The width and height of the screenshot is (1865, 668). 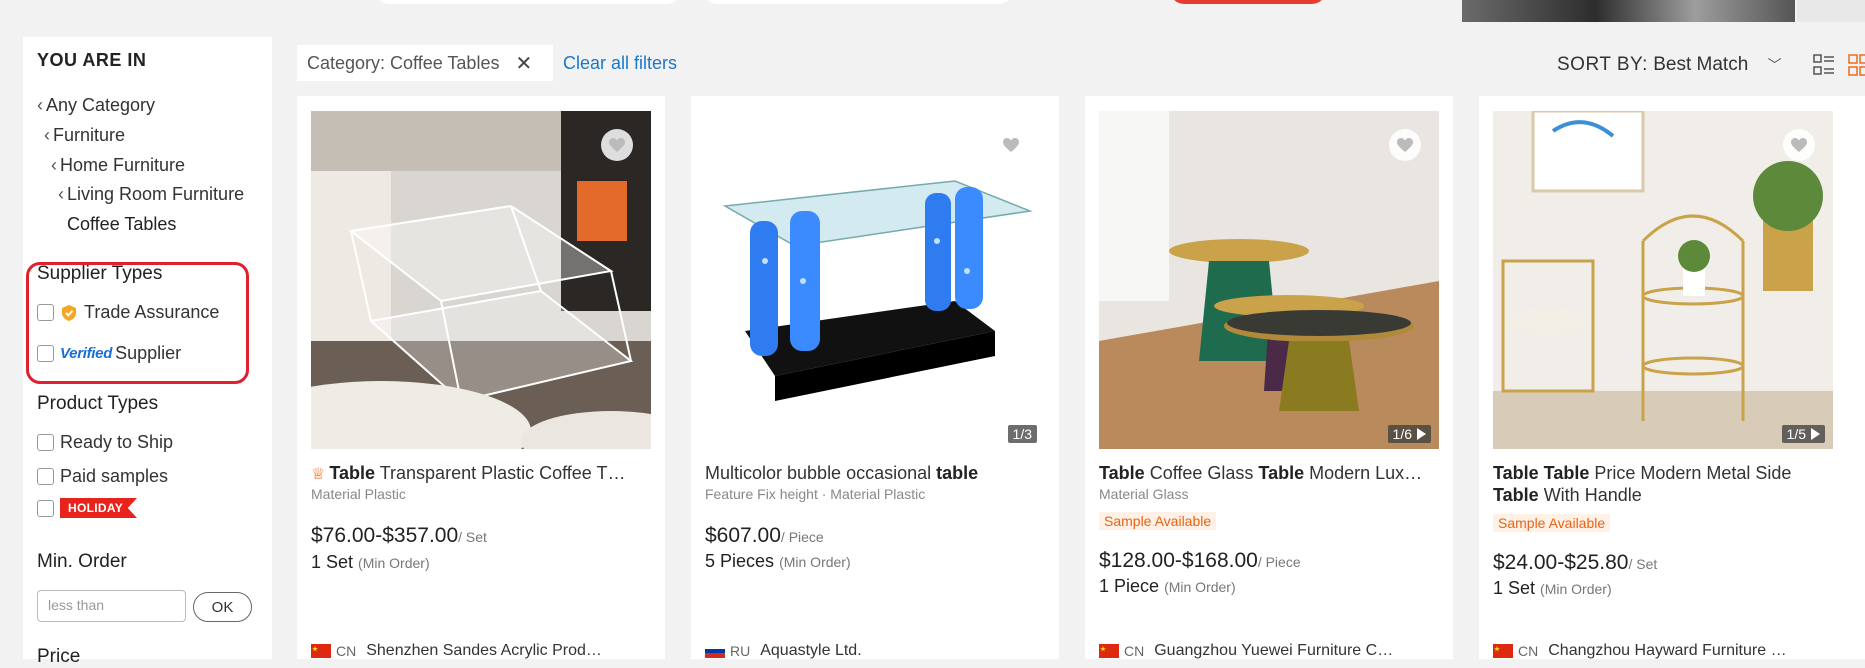 What do you see at coordinates (1701, 64) in the screenshot?
I see `sort-value: Best Match` at bounding box center [1701, 64].